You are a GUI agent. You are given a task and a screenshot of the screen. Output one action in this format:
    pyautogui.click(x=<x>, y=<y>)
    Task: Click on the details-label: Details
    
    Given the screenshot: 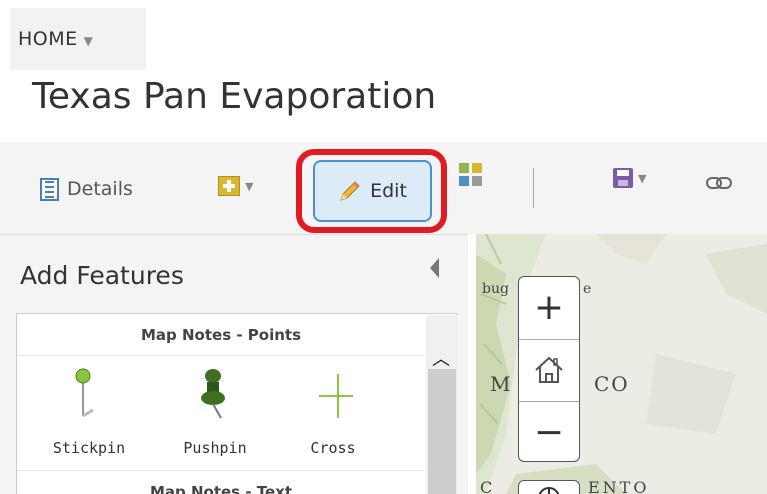 What is the action you would take?
    pyautogui.click(x=100, y=189)
    